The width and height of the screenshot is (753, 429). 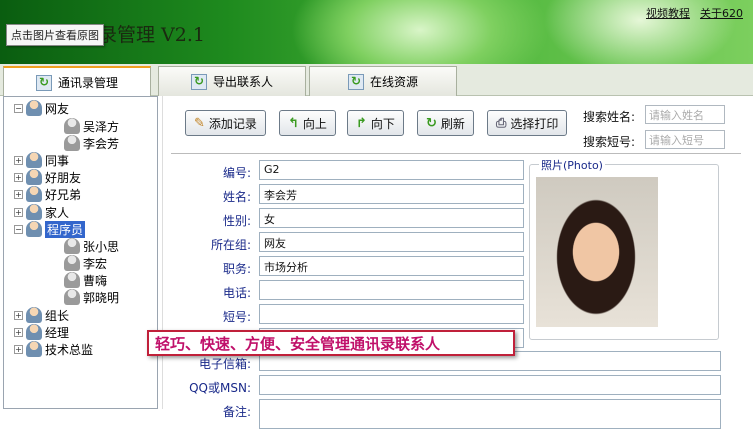 What do you see at coordinates (95, 280) in the screenshot?
I see `tree-label: 曹嗨` at bounding box center [95, 280].